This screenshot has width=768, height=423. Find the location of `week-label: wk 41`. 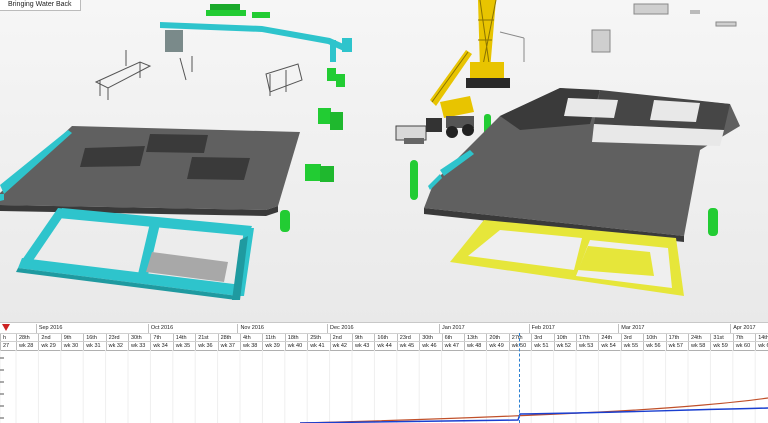

week-label: wk 41 is located at coordinates (318, 346).